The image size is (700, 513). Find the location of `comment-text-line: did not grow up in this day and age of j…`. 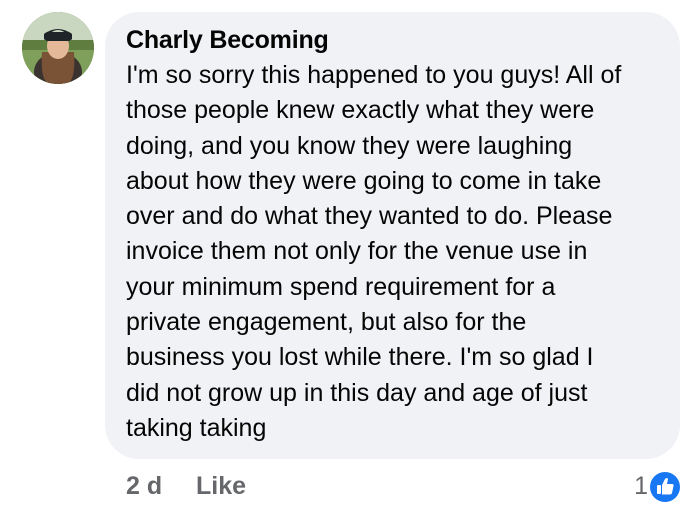

comment-text-line: did not grow up in this day and age of j… is located at coordinates (357, 392).